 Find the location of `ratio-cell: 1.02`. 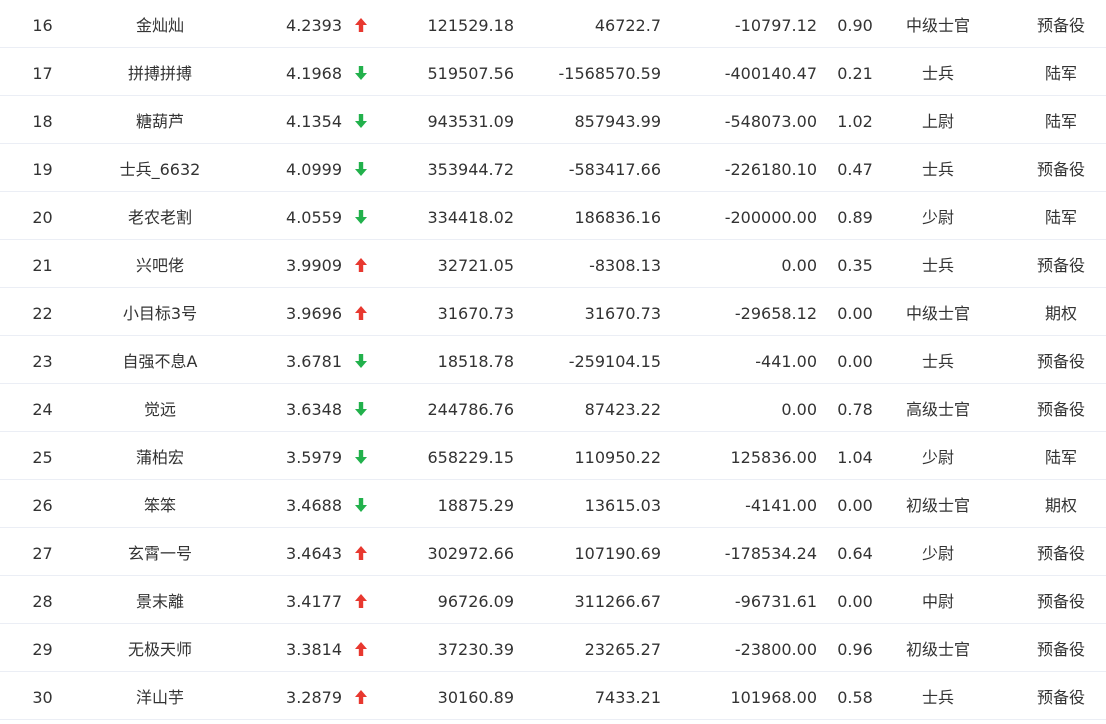

ratio-cell: 1.02 is located at coordinates (855, 121).